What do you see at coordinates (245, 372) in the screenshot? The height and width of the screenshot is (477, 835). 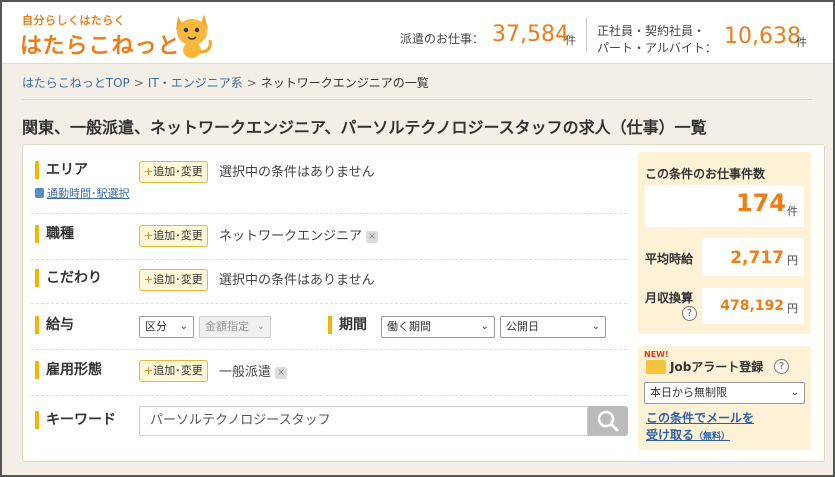 I see `employment-value-text: 一般派遣` at bounding box center [245, 372].